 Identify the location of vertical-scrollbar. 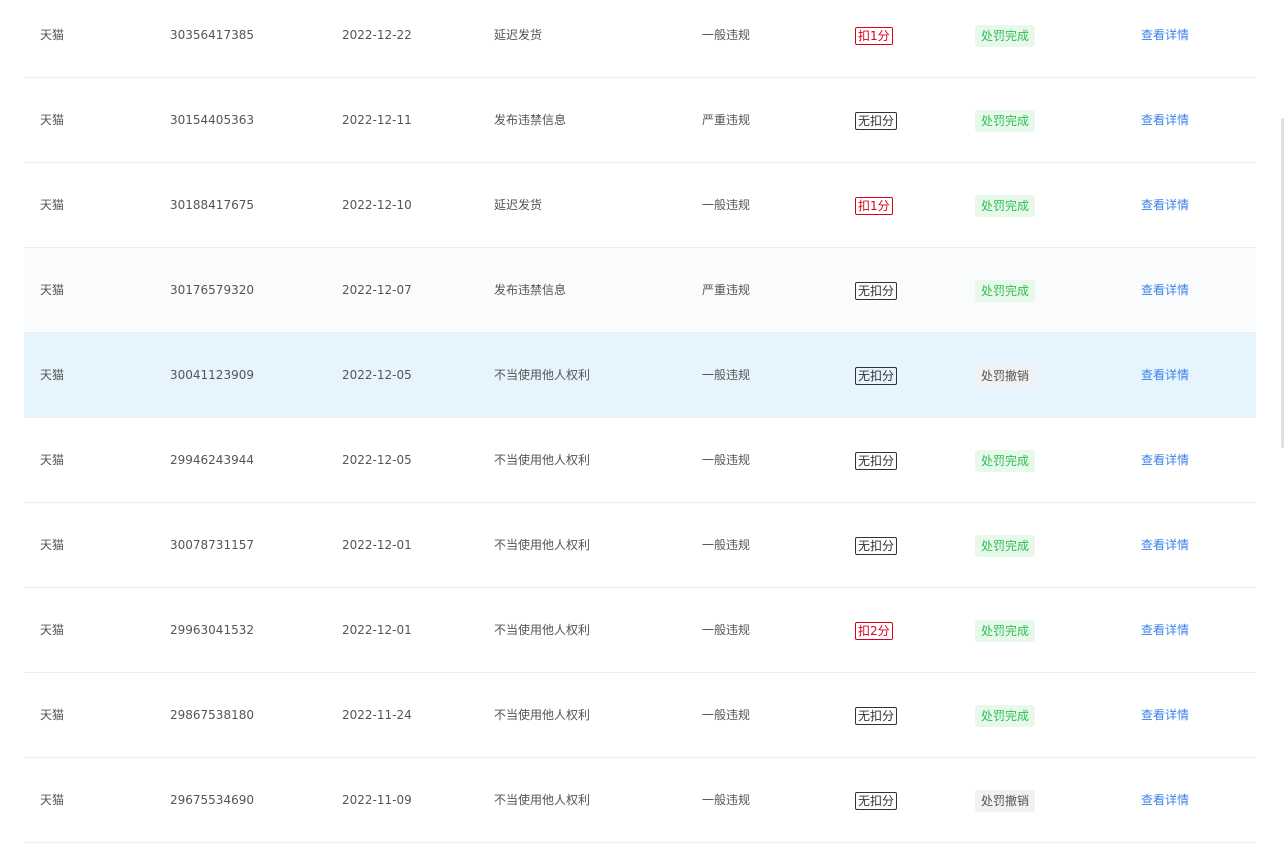
(1282, 411).